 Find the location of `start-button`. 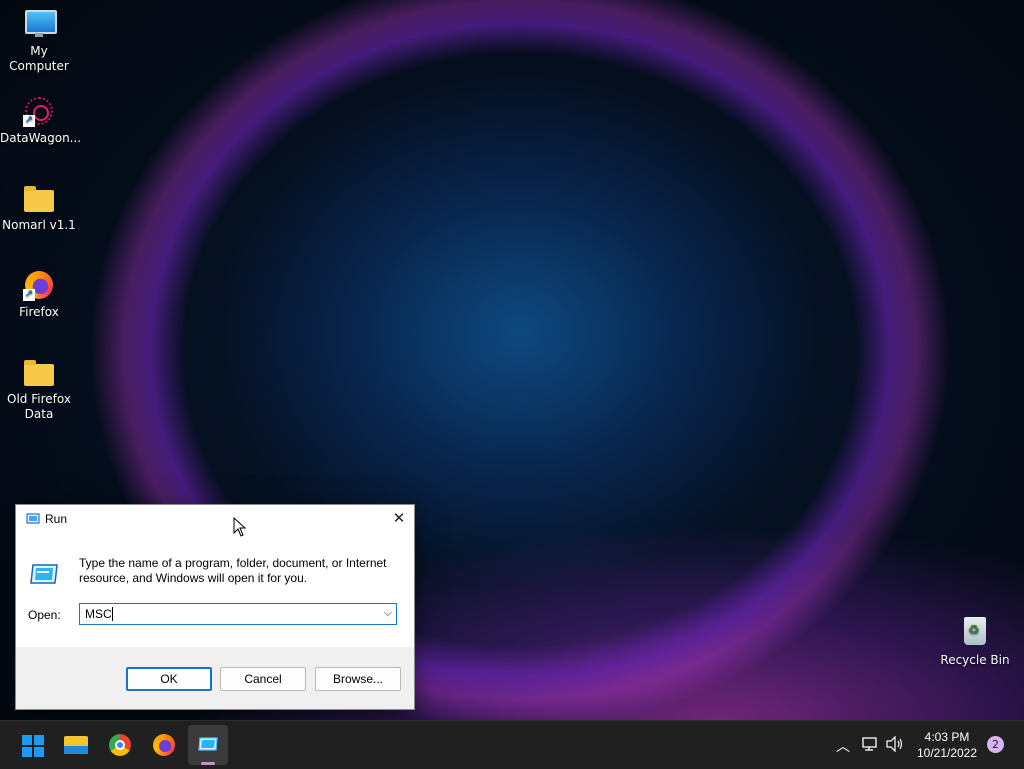

start-button is located at coordinates (32, 745).